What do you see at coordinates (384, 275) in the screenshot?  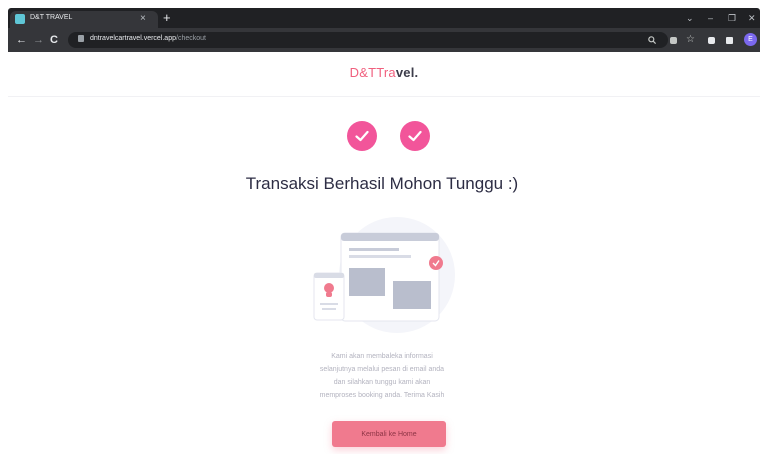 I see `success-illustration` at bounding box center [384, 275].